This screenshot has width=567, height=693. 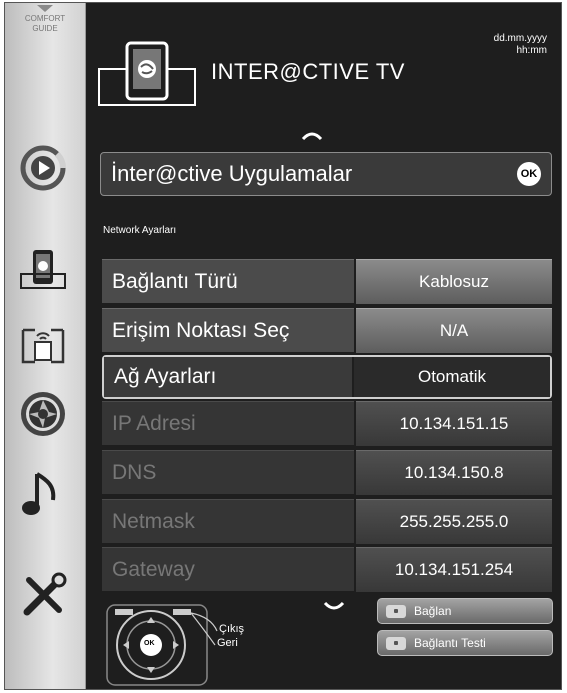 I want to click on row-value: Otomatik, so click(x=452, y=377).